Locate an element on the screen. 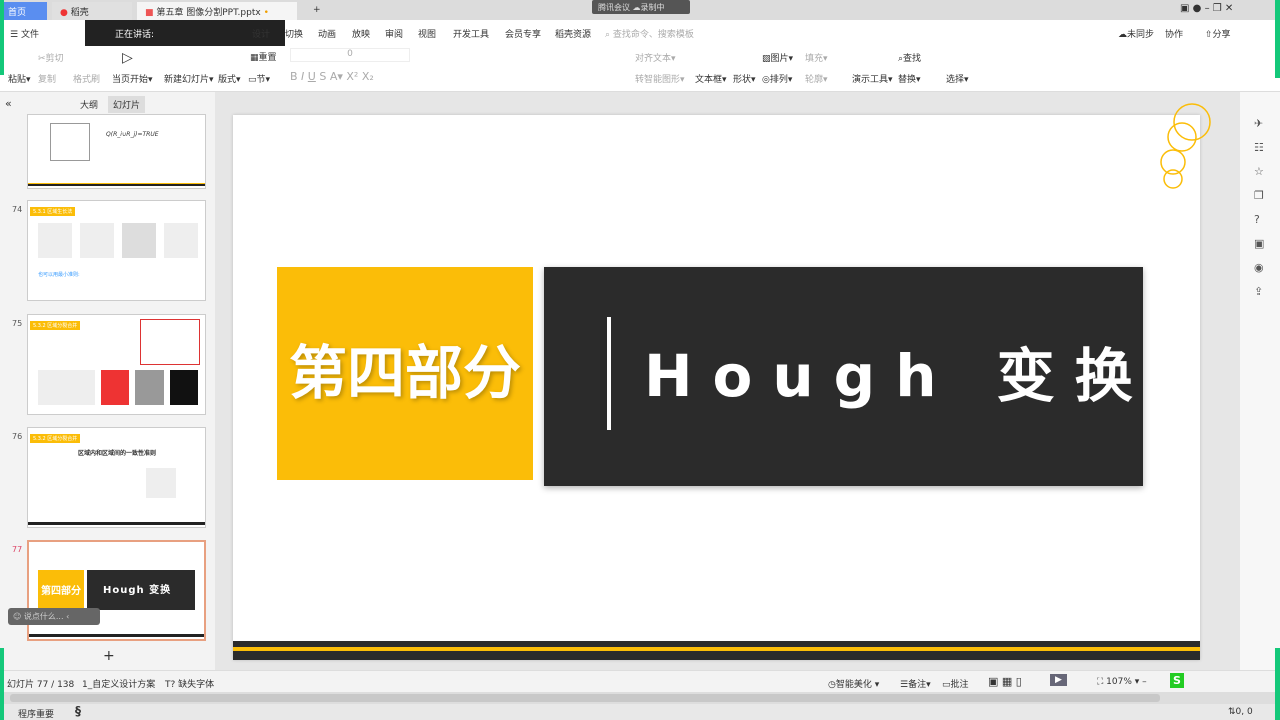  share-button: ⇧分享 is located at coordinates (1218, 33).